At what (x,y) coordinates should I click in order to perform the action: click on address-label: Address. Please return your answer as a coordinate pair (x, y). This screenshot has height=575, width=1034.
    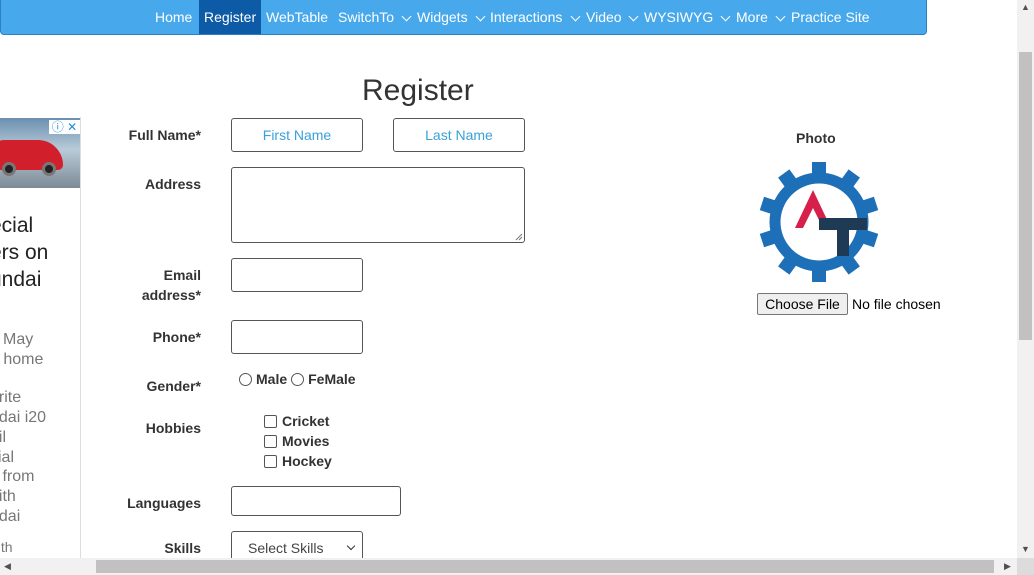
    Looking at the image, I should click on (172, 184).